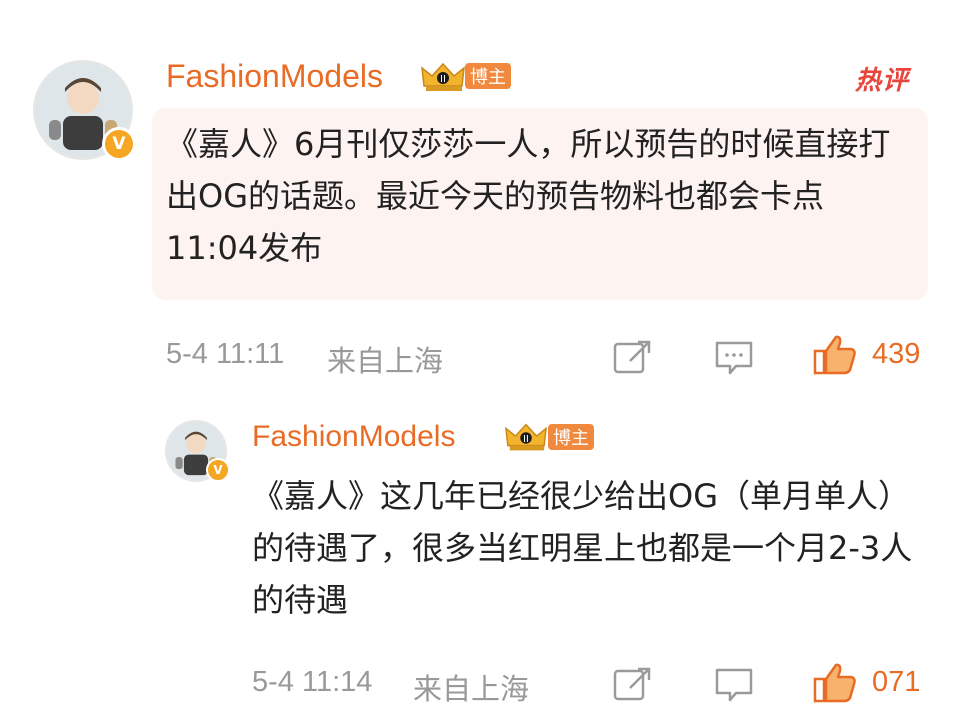 Image resolution: width=960 pixels, height=715 pixels. Describe the element at coordinates (734, 685) in the screenshot. I see `reply-comment-icon` at that location.